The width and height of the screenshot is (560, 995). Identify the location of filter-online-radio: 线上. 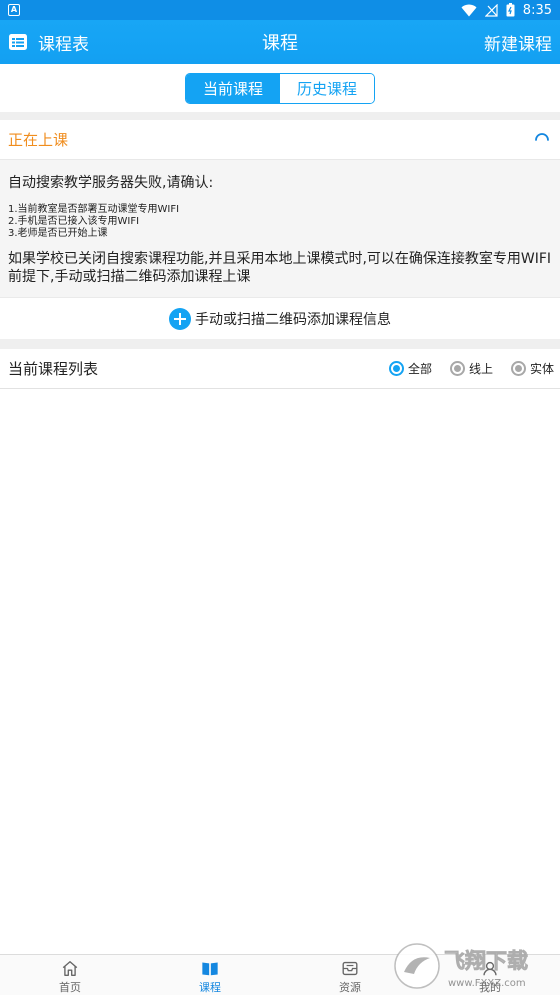
(471, 368).